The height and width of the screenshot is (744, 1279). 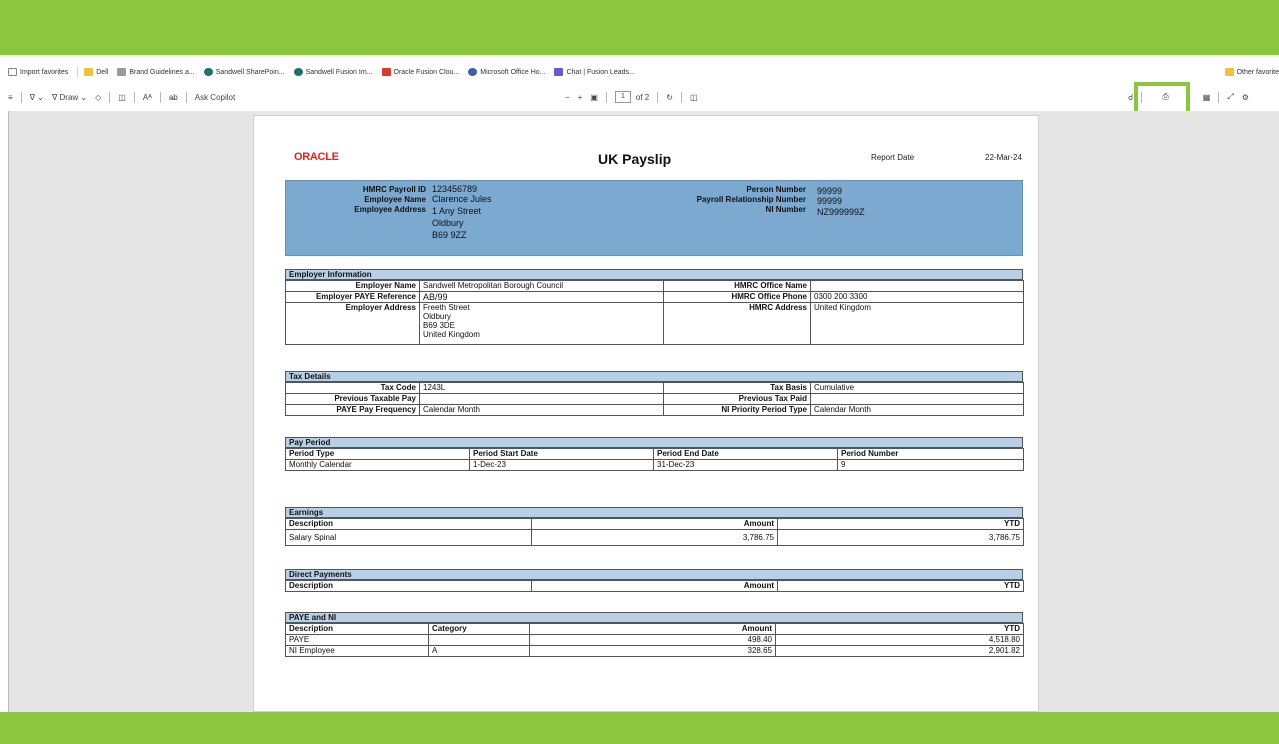 What do you see at coordinates (316, 157) in the screenshot?
I see `oracle-logo: ORACLE` at bounding box center [316, 157].